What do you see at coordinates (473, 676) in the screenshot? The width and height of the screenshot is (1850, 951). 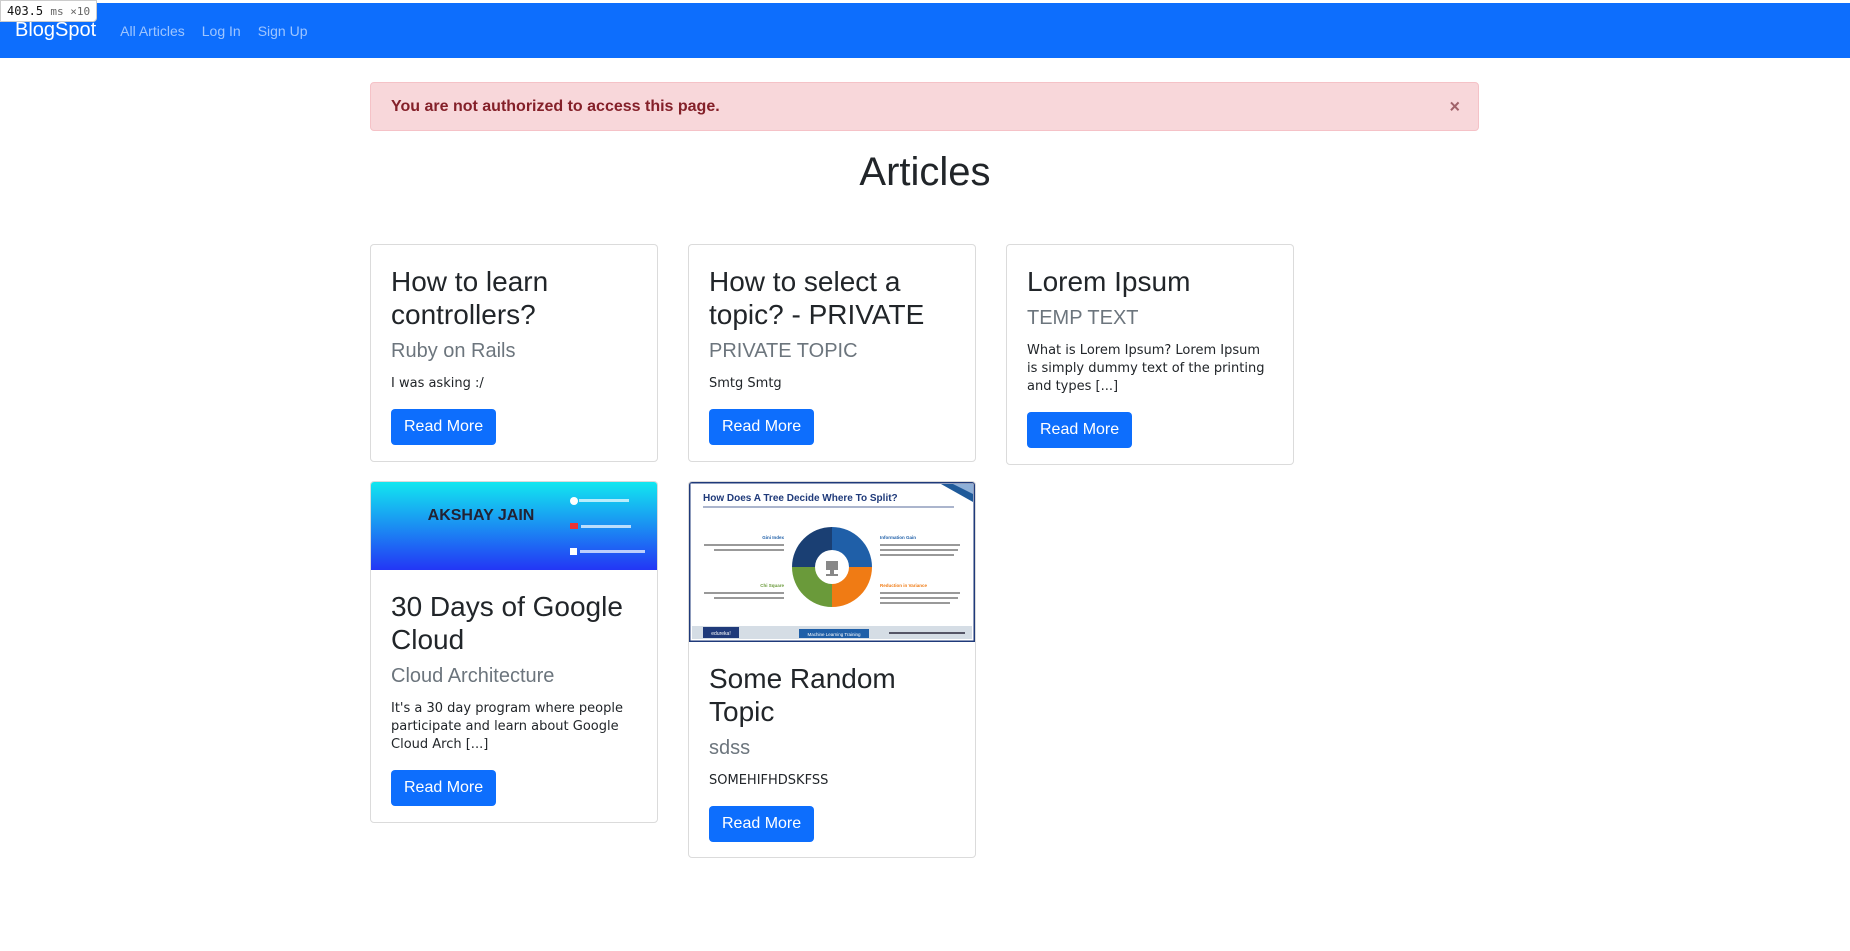 I see `article-subtitle: Cloud Architecture` at bounding box center [473, 676].